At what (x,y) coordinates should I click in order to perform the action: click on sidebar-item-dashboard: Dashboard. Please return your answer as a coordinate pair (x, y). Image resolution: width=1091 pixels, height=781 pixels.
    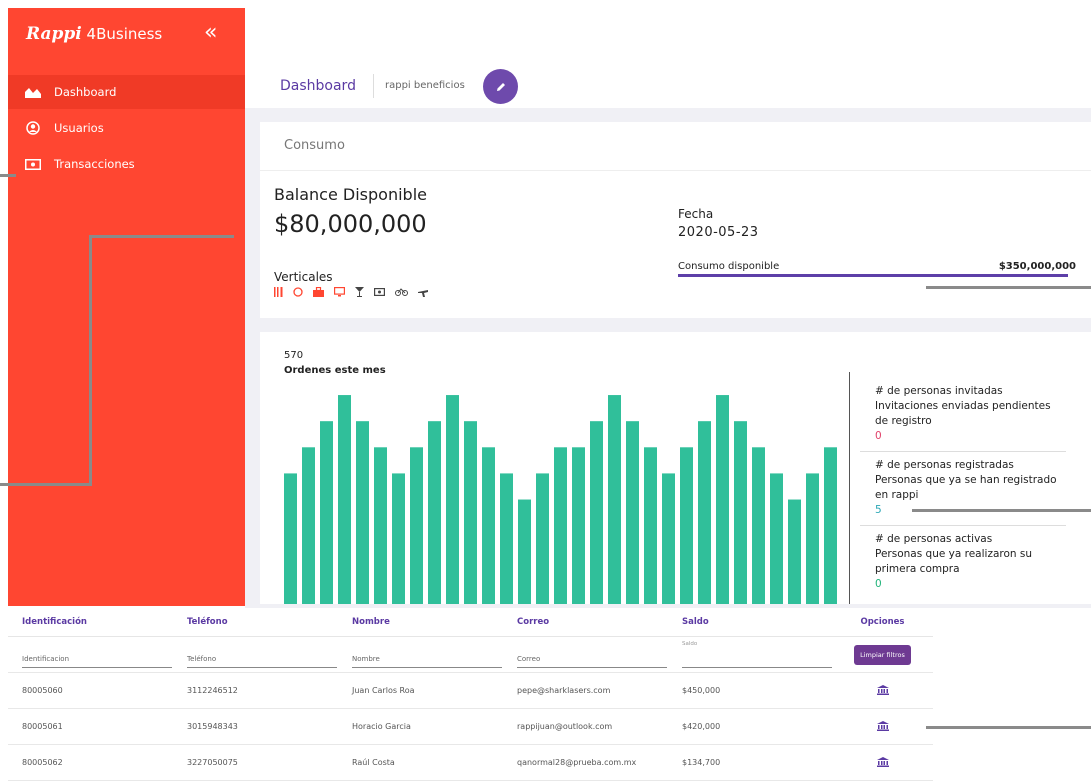
    Looking at the image, I should click on (126, 92).